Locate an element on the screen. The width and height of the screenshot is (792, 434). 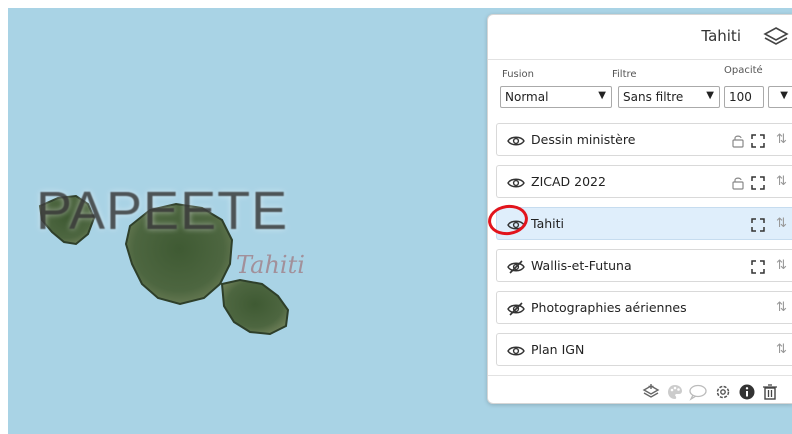
toolbar-divider is located at coordinates (640, 375).